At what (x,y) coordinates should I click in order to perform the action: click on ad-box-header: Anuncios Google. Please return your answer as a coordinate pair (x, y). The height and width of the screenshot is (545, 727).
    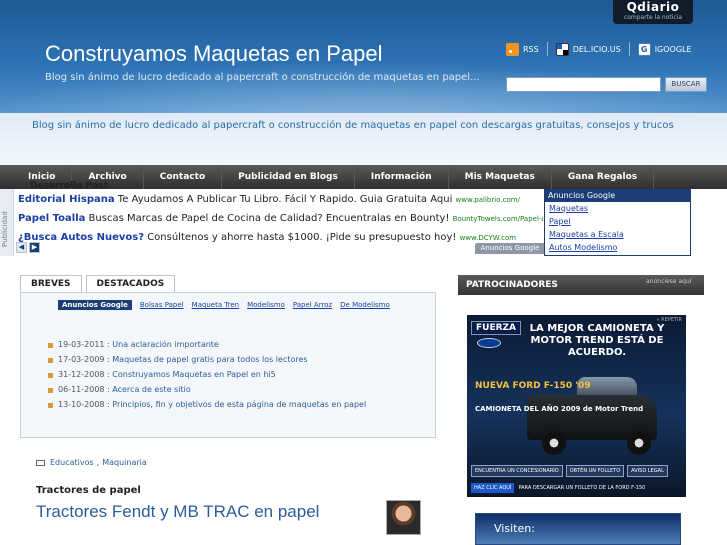
    Looking at the image, I should click on (617, 196).